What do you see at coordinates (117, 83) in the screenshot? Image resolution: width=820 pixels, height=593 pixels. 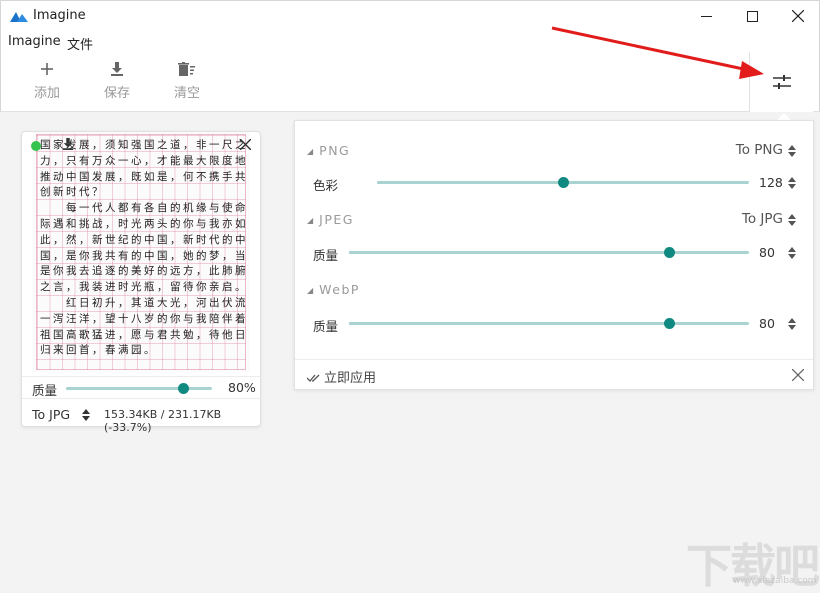 I see `save-button: 保存` at bounding box center [117, 83].